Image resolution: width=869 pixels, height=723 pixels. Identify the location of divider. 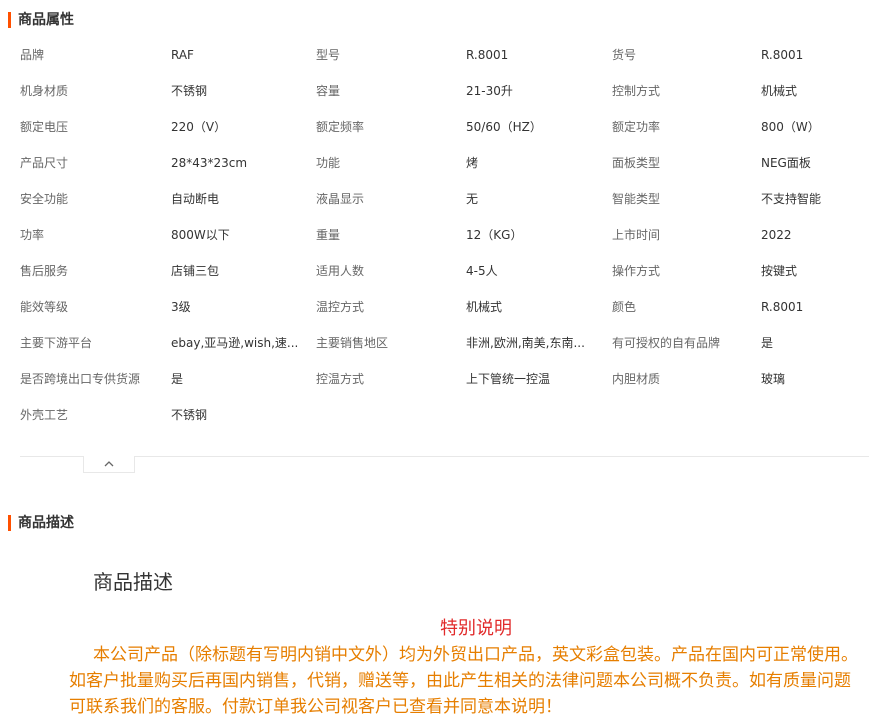
(444, 456).